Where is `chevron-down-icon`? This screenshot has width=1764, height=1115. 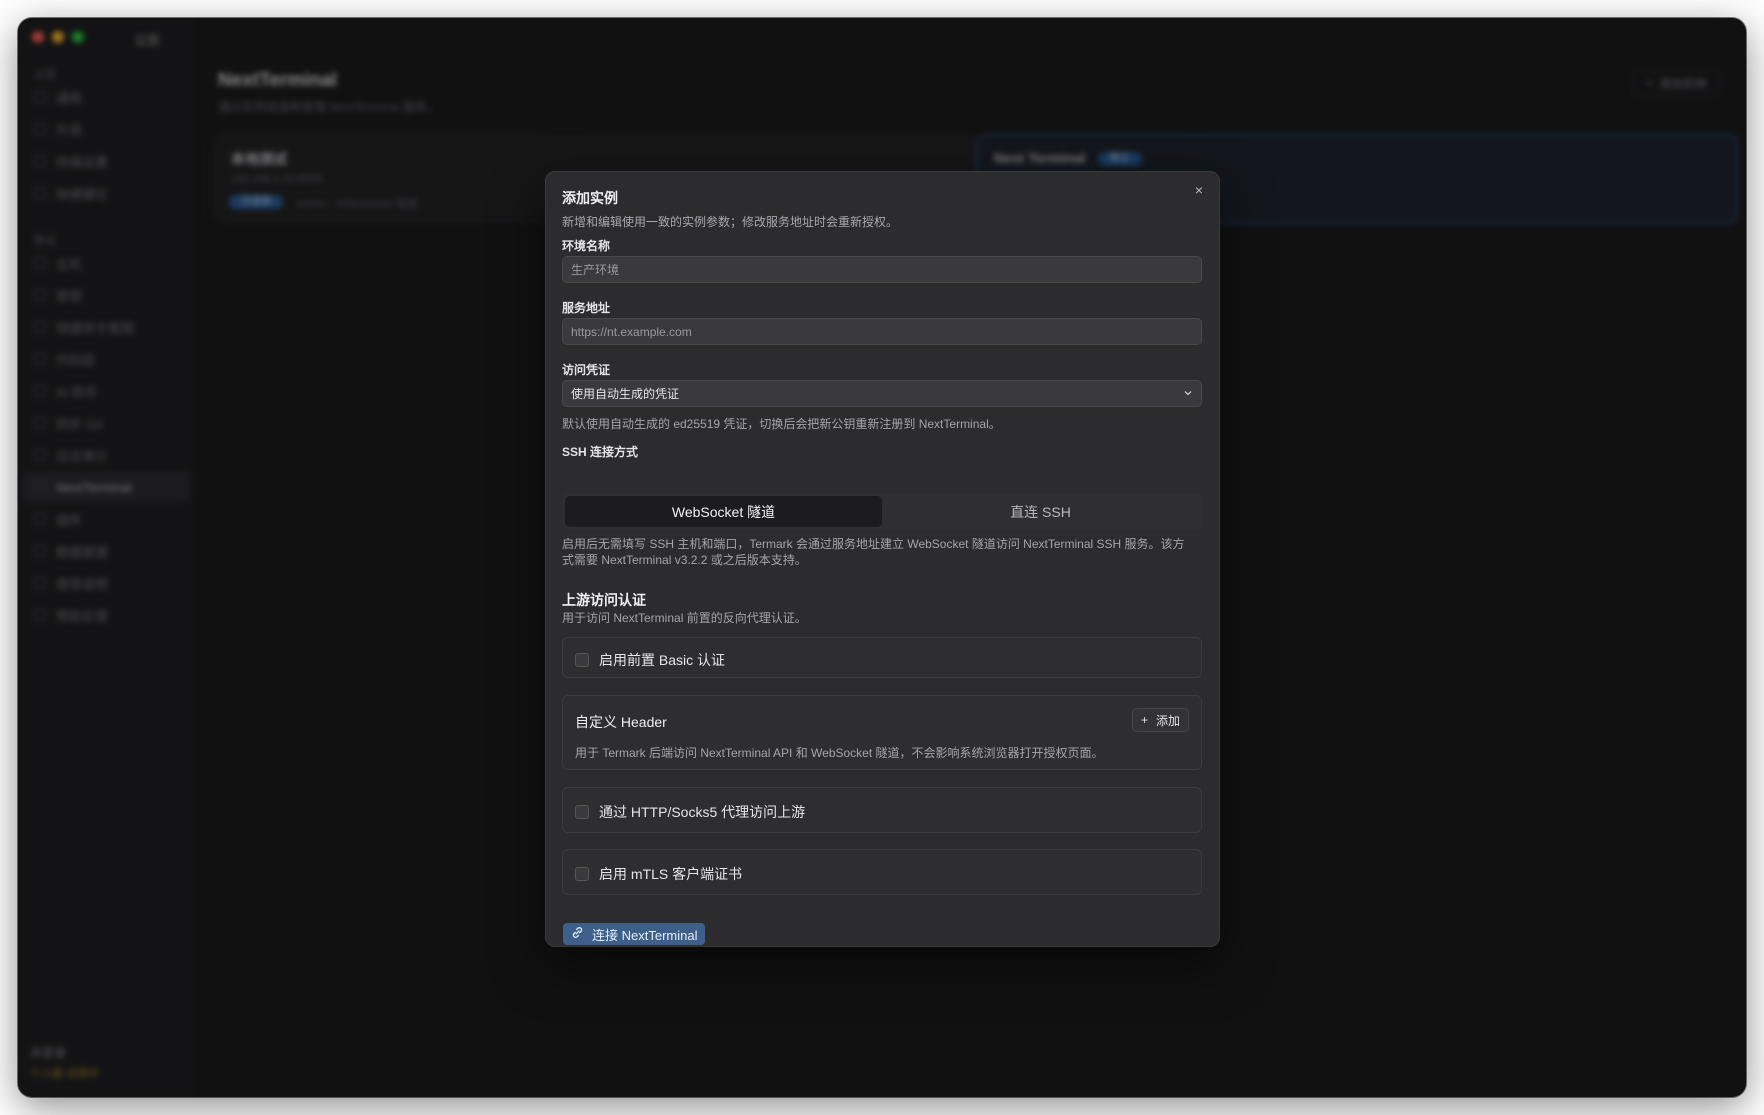
chevron-down-icon is located at coordinates (1188, 394).